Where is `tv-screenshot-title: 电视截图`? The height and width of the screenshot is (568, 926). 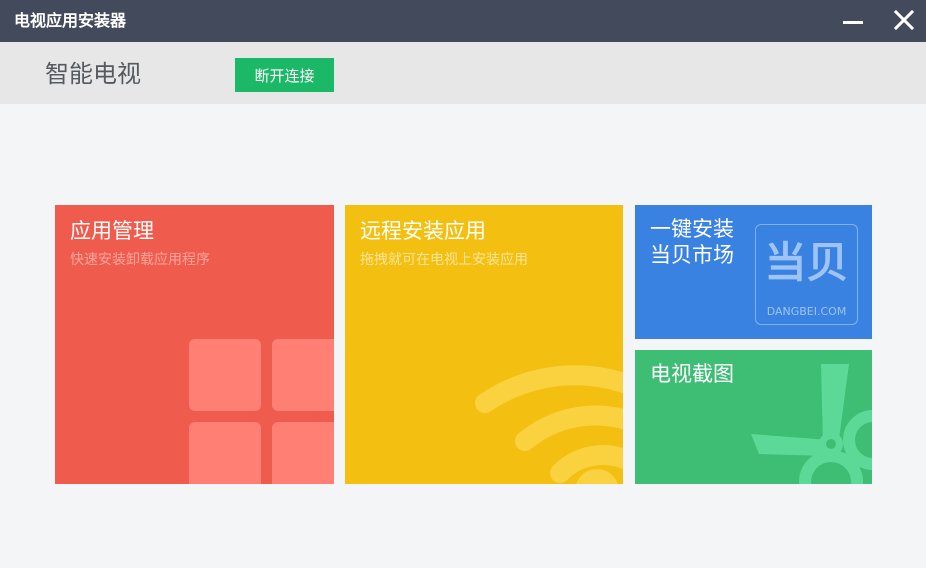
tv-screenshot-title: 电视截图 is located at coordinates (692, 374).